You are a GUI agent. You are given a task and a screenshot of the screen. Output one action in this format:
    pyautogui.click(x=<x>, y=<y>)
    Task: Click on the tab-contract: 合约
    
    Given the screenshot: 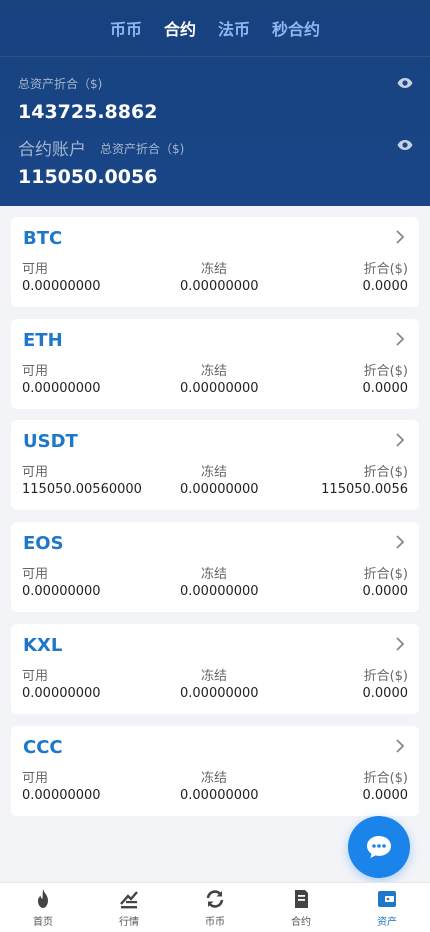 What is the action you would take?
    pyautogui.click(x=180, y=28)
    